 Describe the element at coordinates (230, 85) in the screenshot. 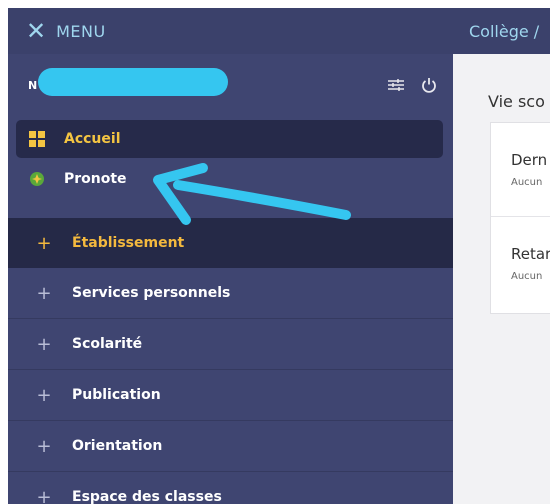

I see `user-row: N` at that location.